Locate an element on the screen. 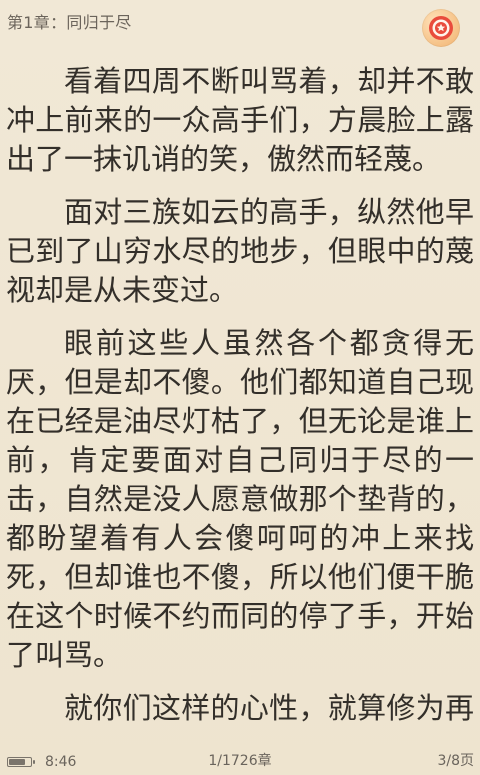  reader-footer: 8:46 1/1726章 3/8页 is located at coordinates (240, 762).